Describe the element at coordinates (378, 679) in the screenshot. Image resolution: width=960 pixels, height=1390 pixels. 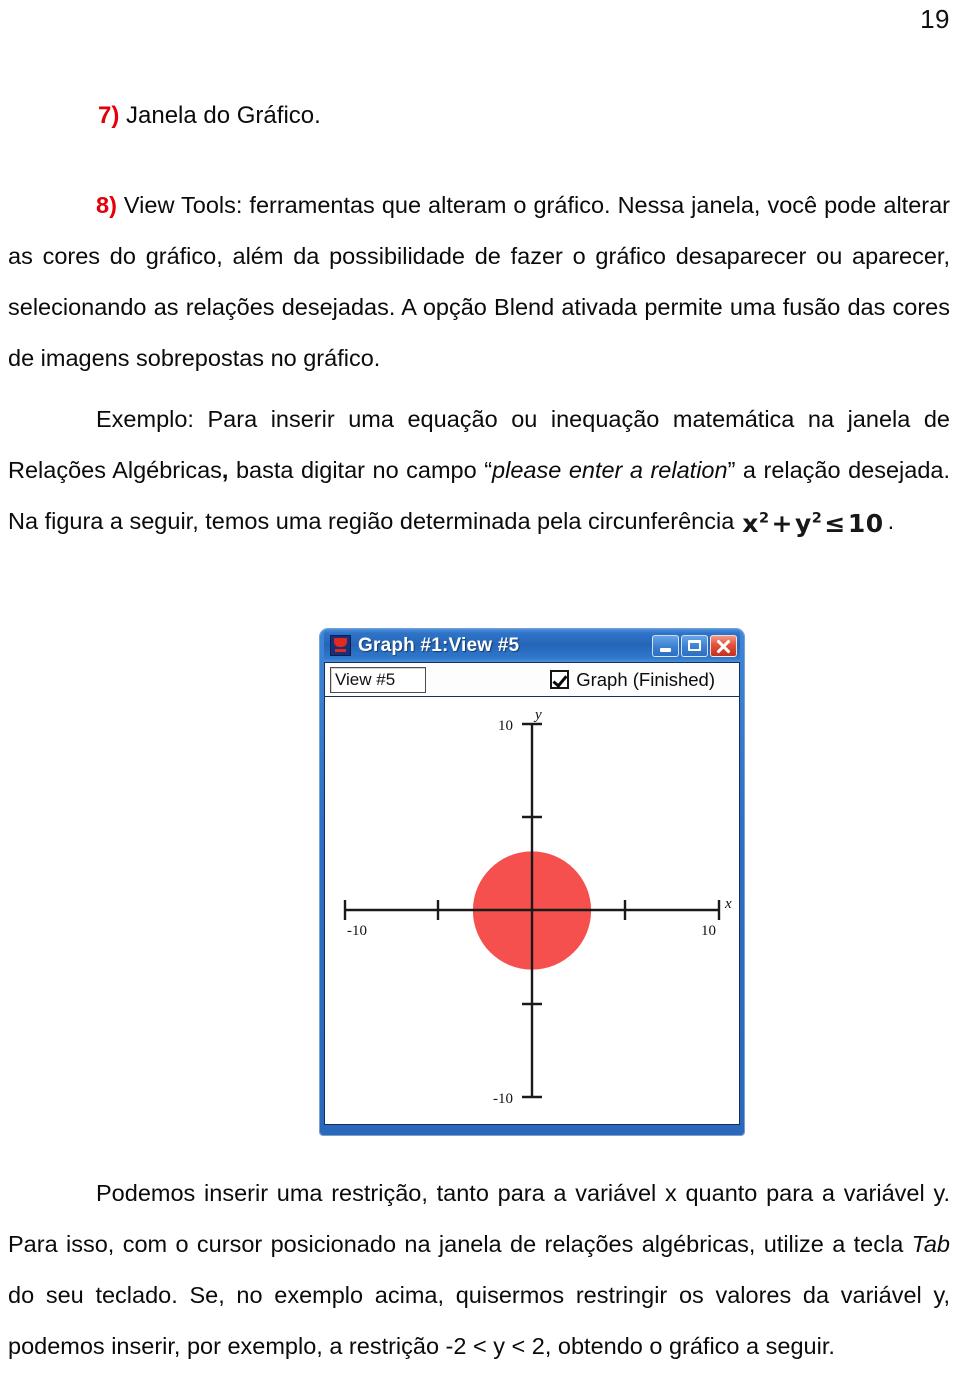
I see `view-name-input: View #5` at that location.